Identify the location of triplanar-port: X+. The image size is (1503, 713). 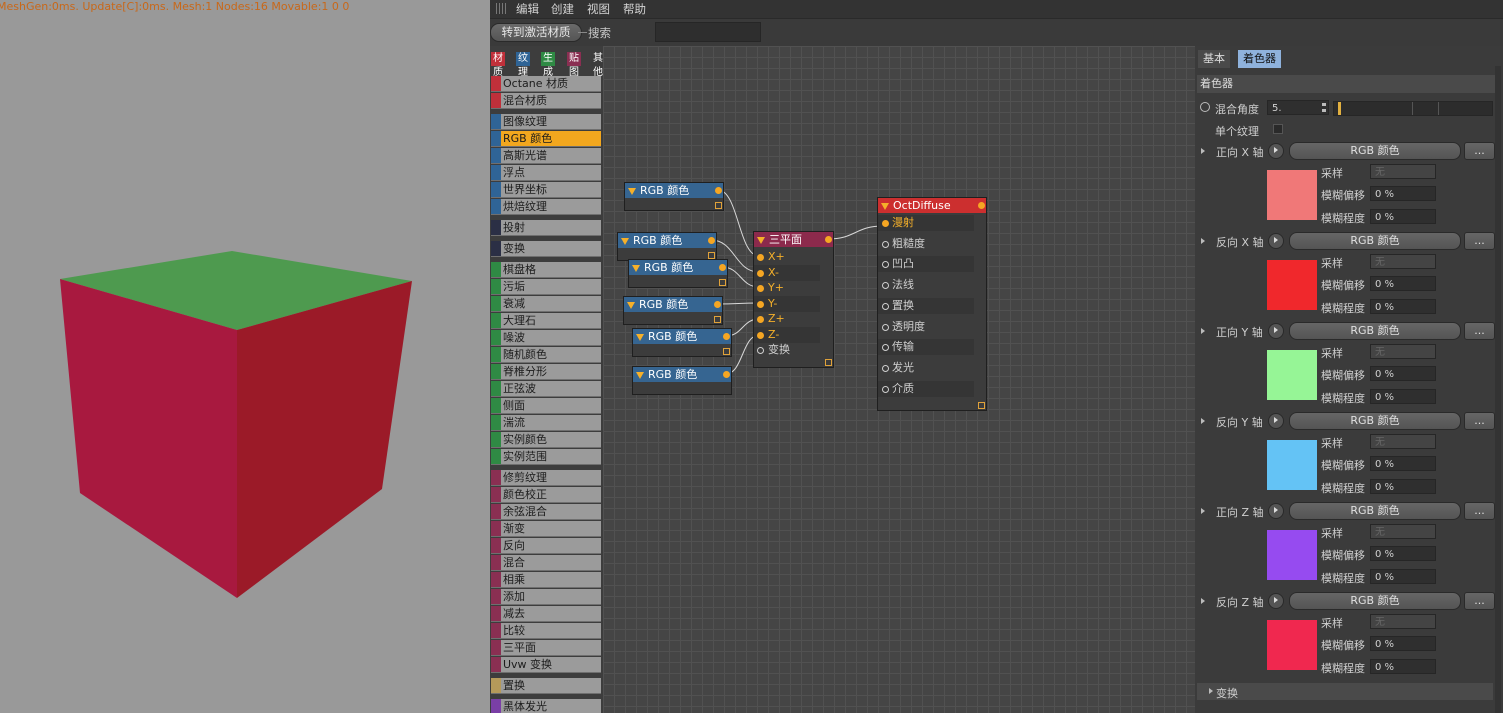
(787, 257).